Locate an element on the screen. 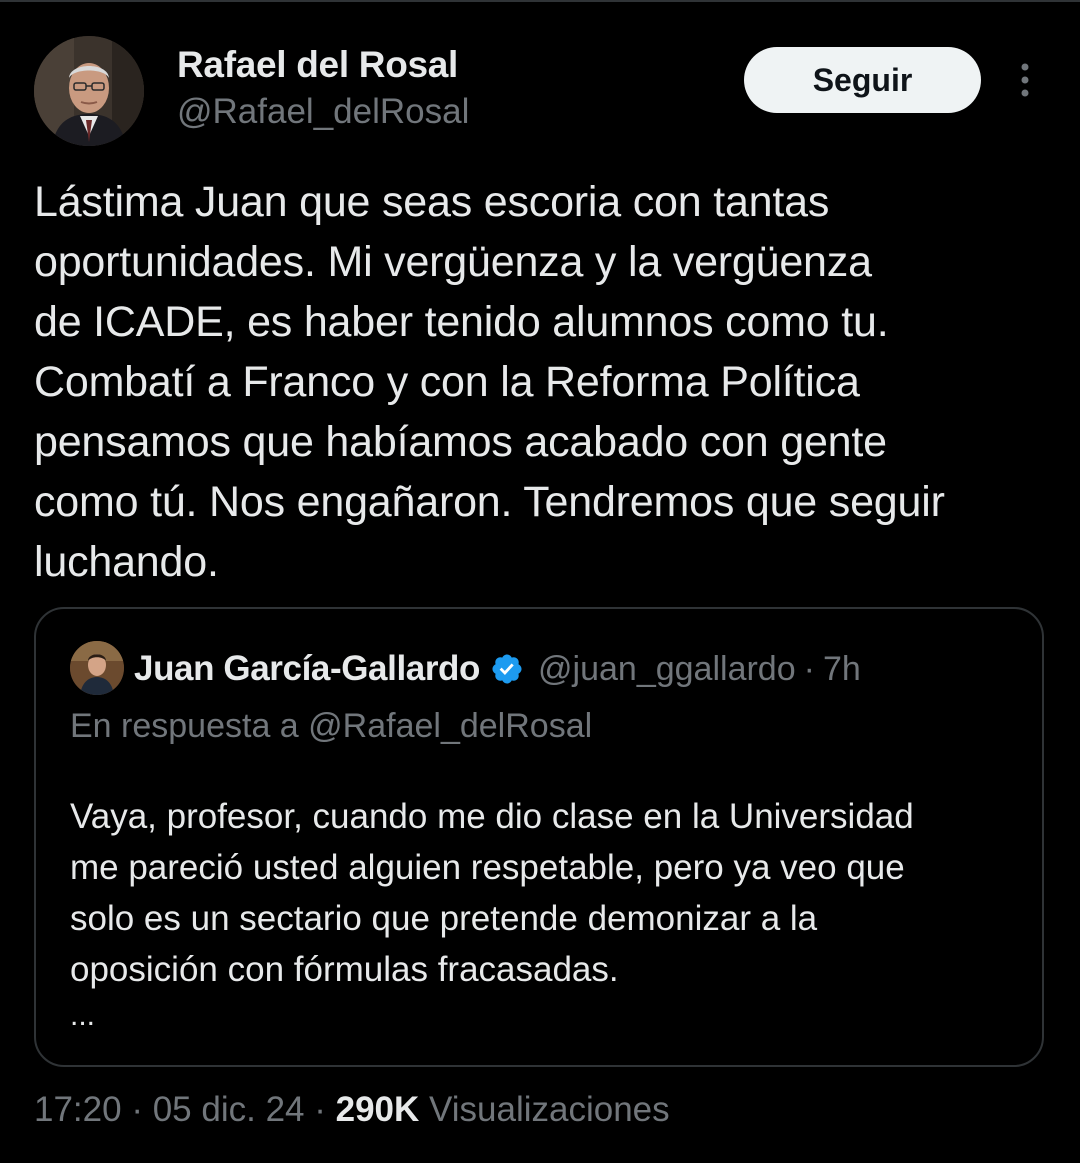 The image size is (1080, 1163). follow-button: Seguir is located at coordinates (862, 80).